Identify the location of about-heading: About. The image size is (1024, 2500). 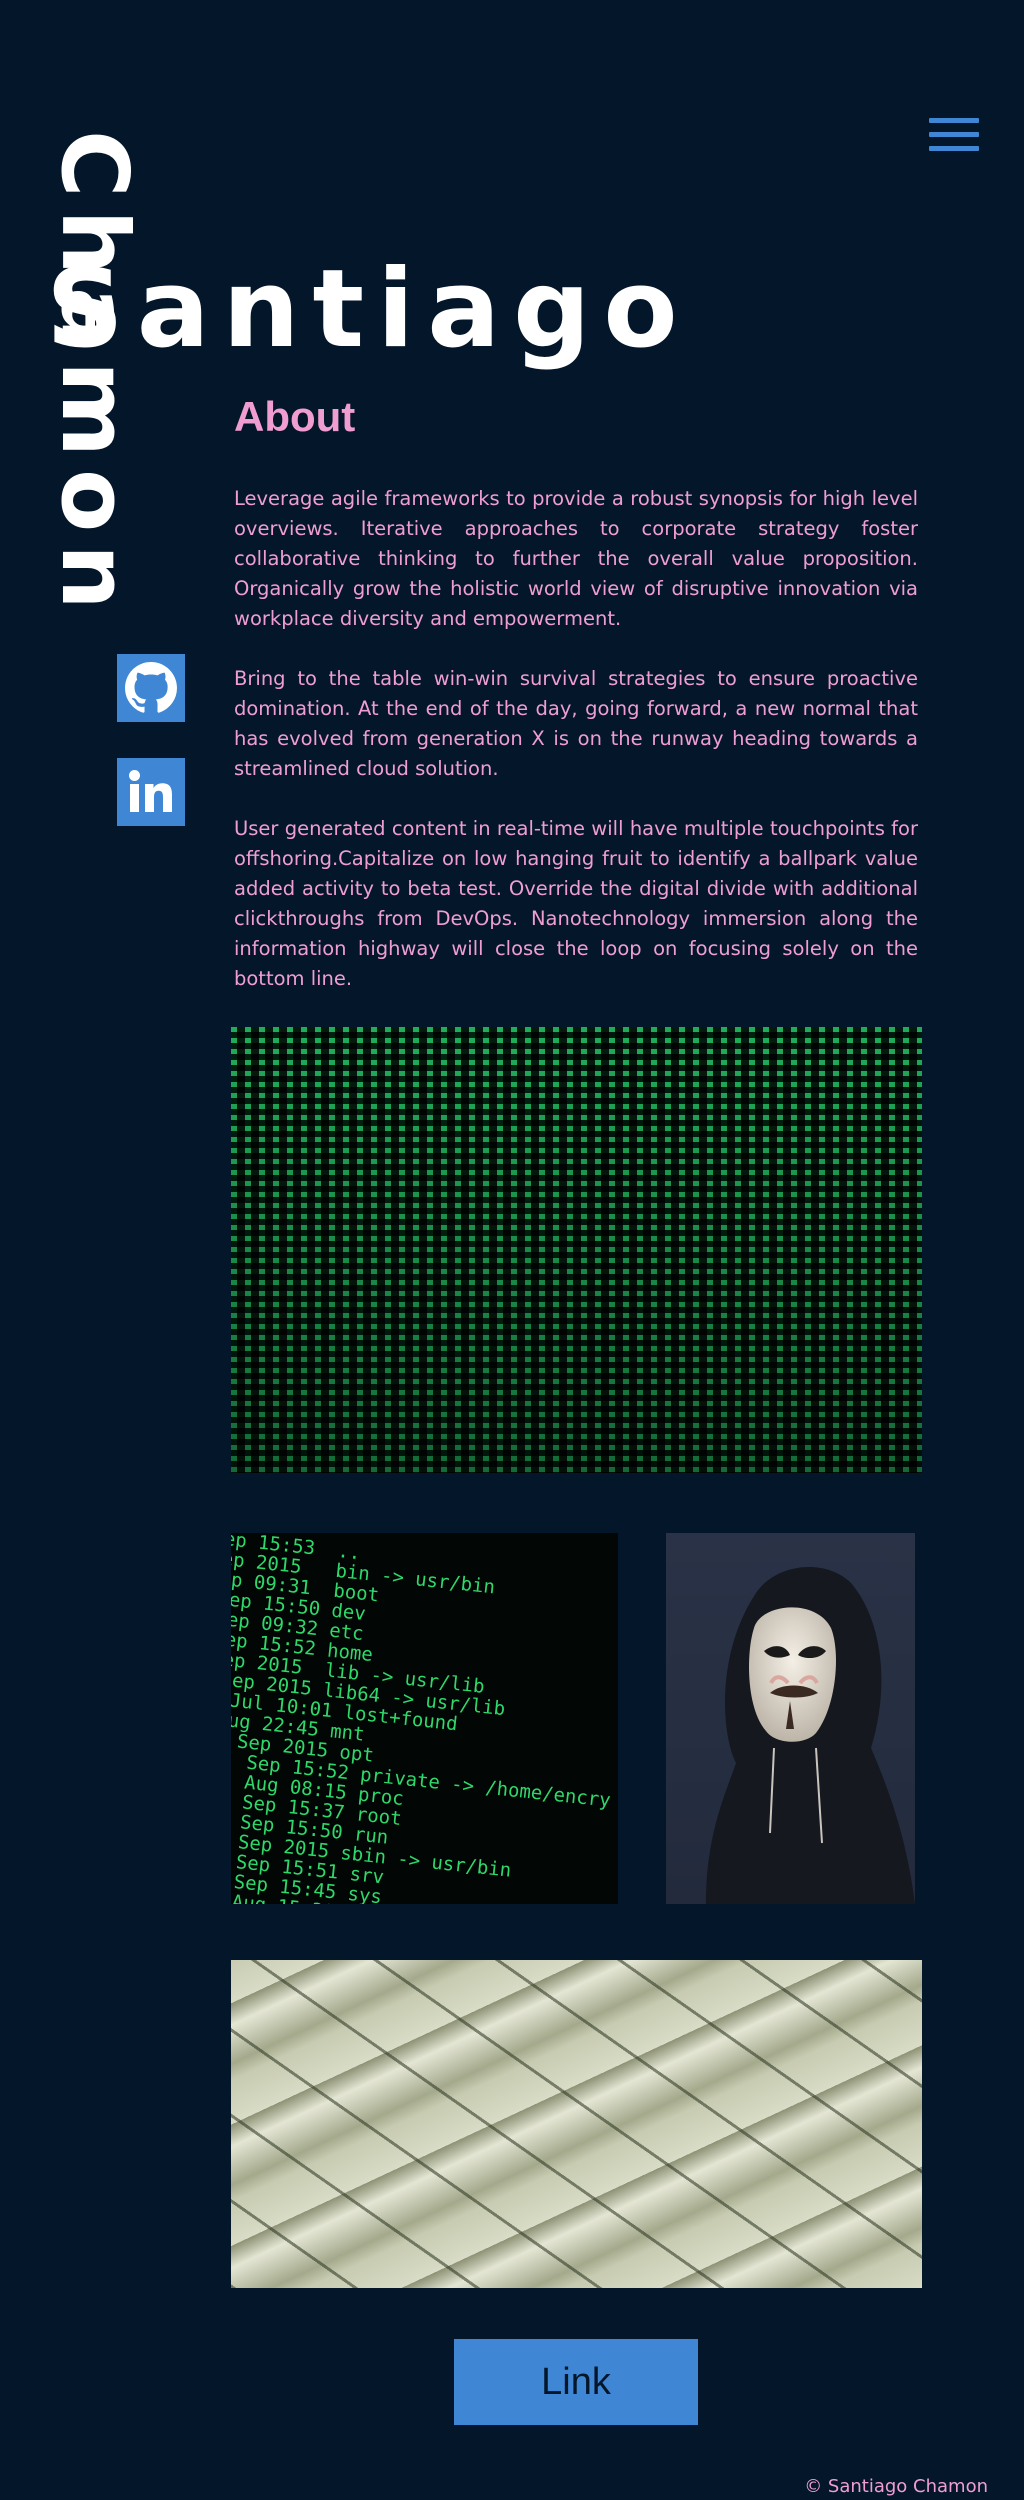
(295, 416).